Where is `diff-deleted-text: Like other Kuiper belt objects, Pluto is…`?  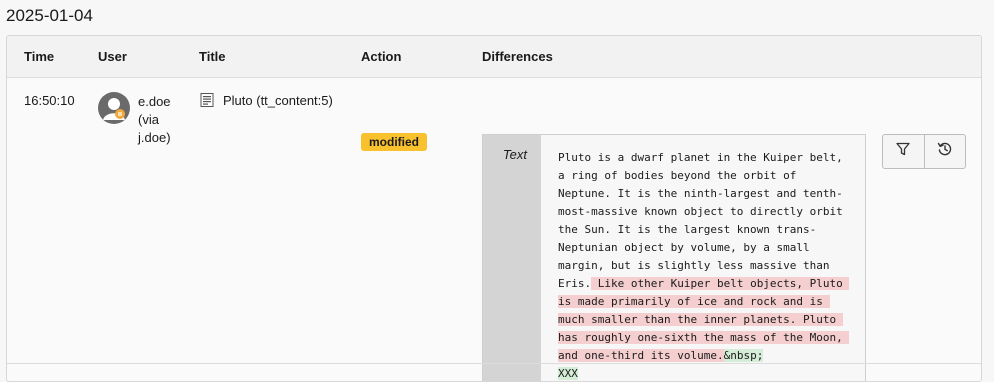
diff-deleted-text: Like other Kuiper belt objects, Pluto is… is located at coordinates (704, 319).